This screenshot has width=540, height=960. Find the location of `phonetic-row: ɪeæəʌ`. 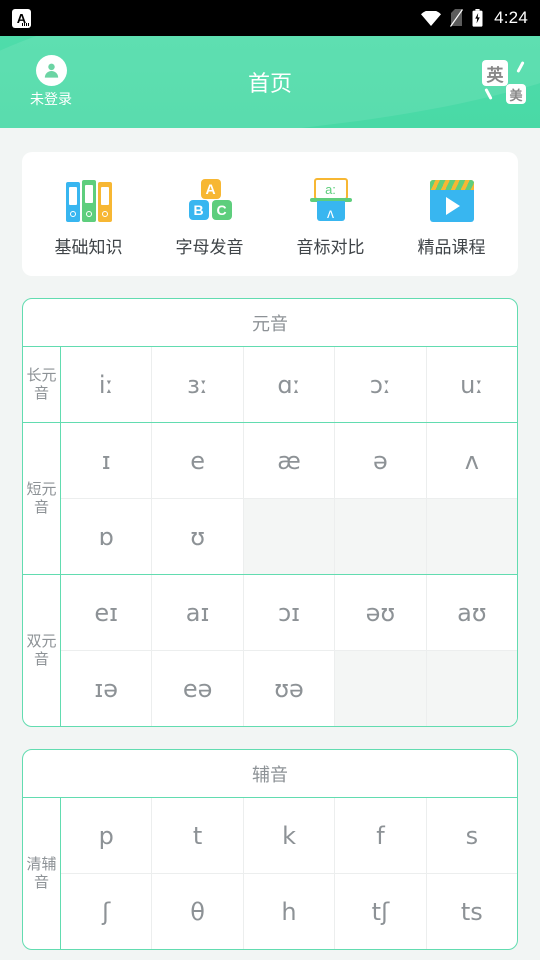

phonetic-row: ɪeæəʌ is located at coordinates (289, 461).